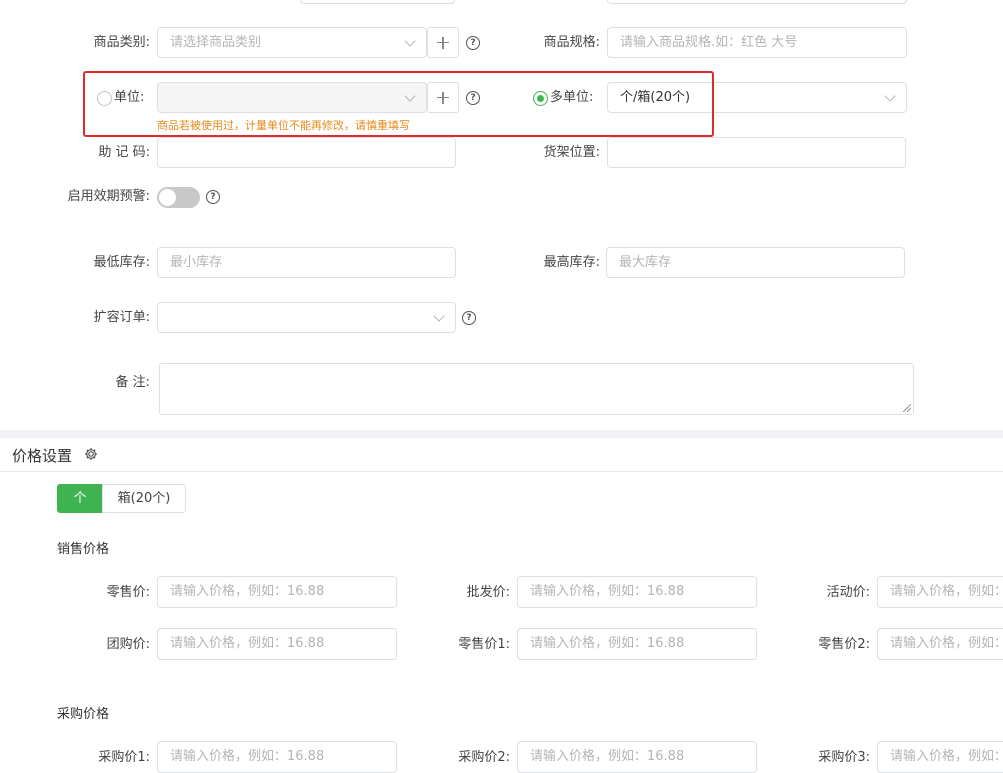  Describe the element at coordinates (488, 592) in the screenshot. I see `wholesale-price-label: 批发价:` at that location.